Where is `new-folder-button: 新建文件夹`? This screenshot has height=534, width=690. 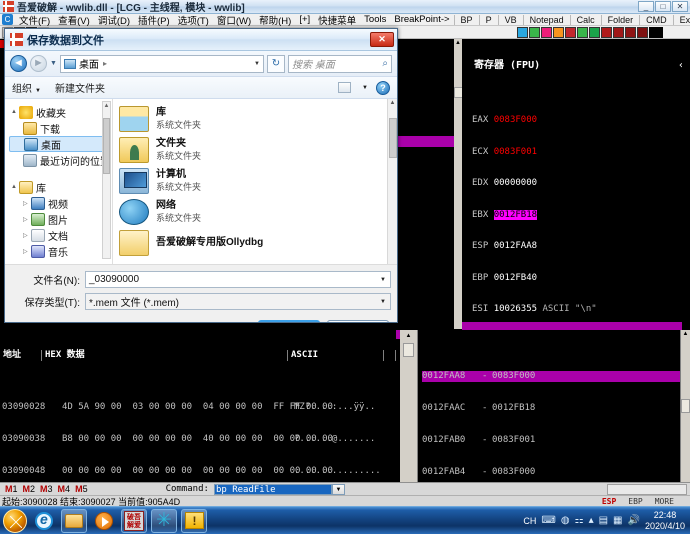 new-folder-button: 新建文件夹 is located at coordinates (80, 87).